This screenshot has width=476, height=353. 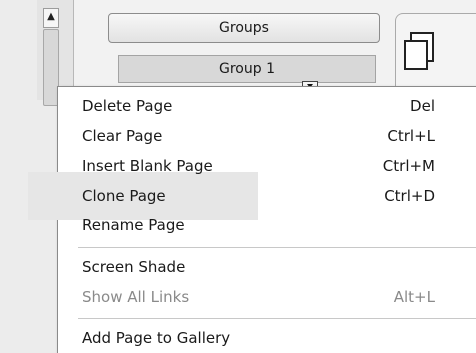 I want to click on scroll-up-button: ▲, so click(x=51, y=18).